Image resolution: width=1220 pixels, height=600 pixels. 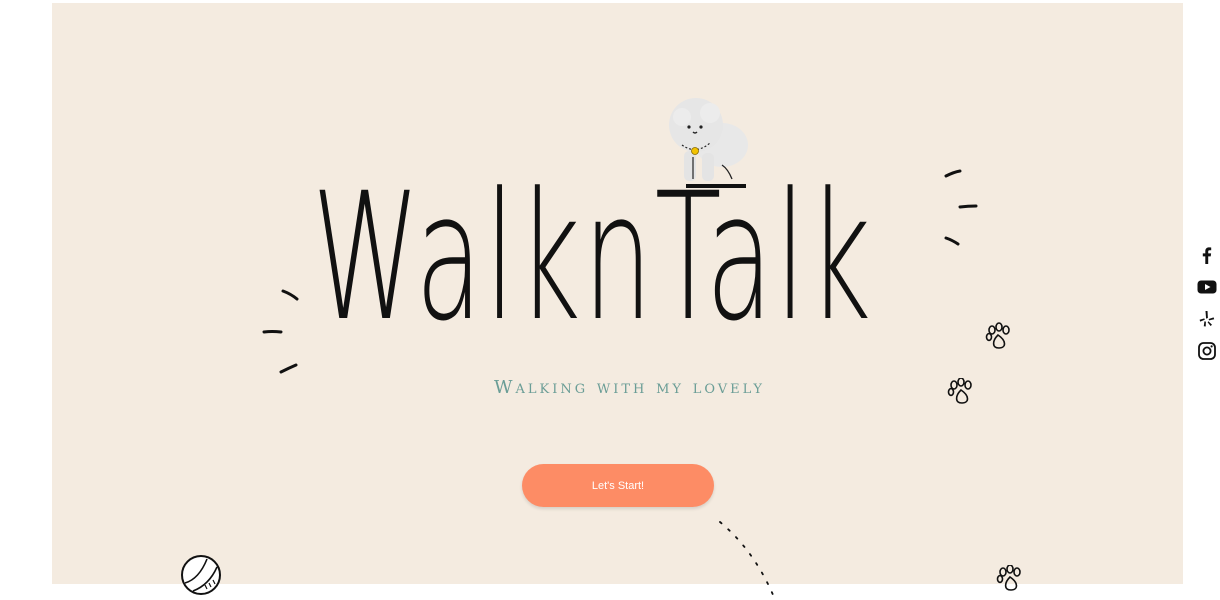 I want to click on instagram-icon, so click(x=1207, y=351).